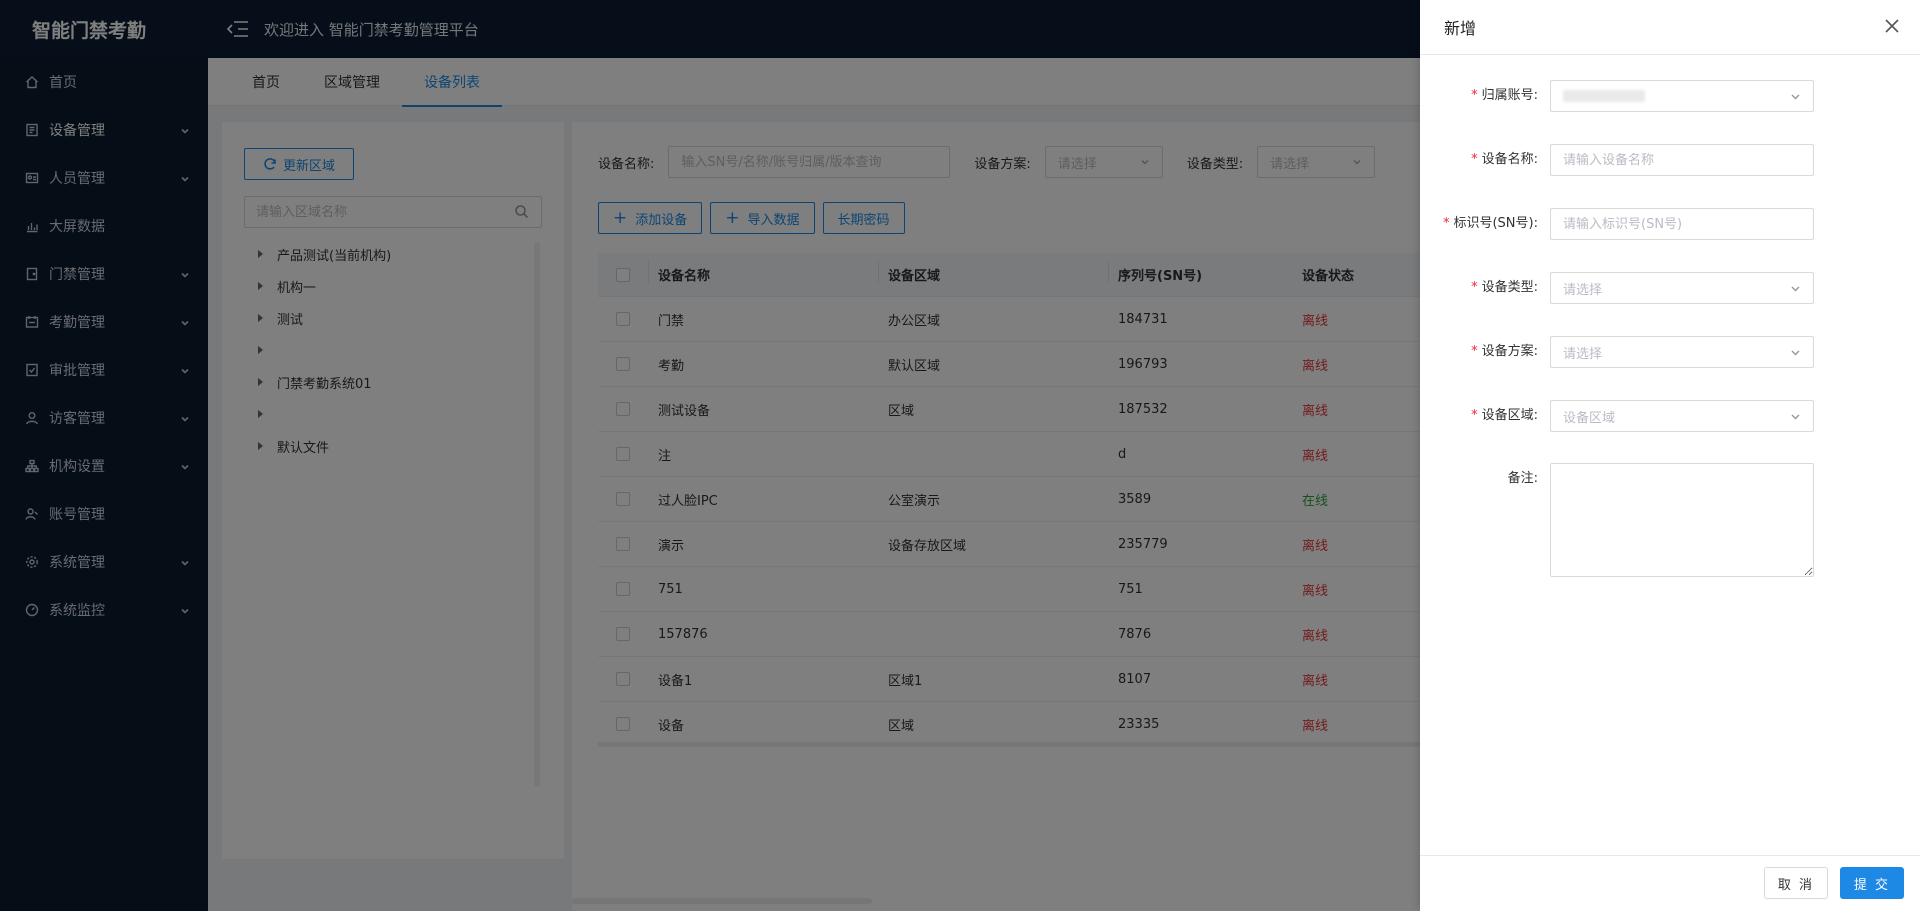 The height and width of the screenshot is (911, 1920). I want to click on device-name-label-text: 设备名称:, so click(1509, 159).